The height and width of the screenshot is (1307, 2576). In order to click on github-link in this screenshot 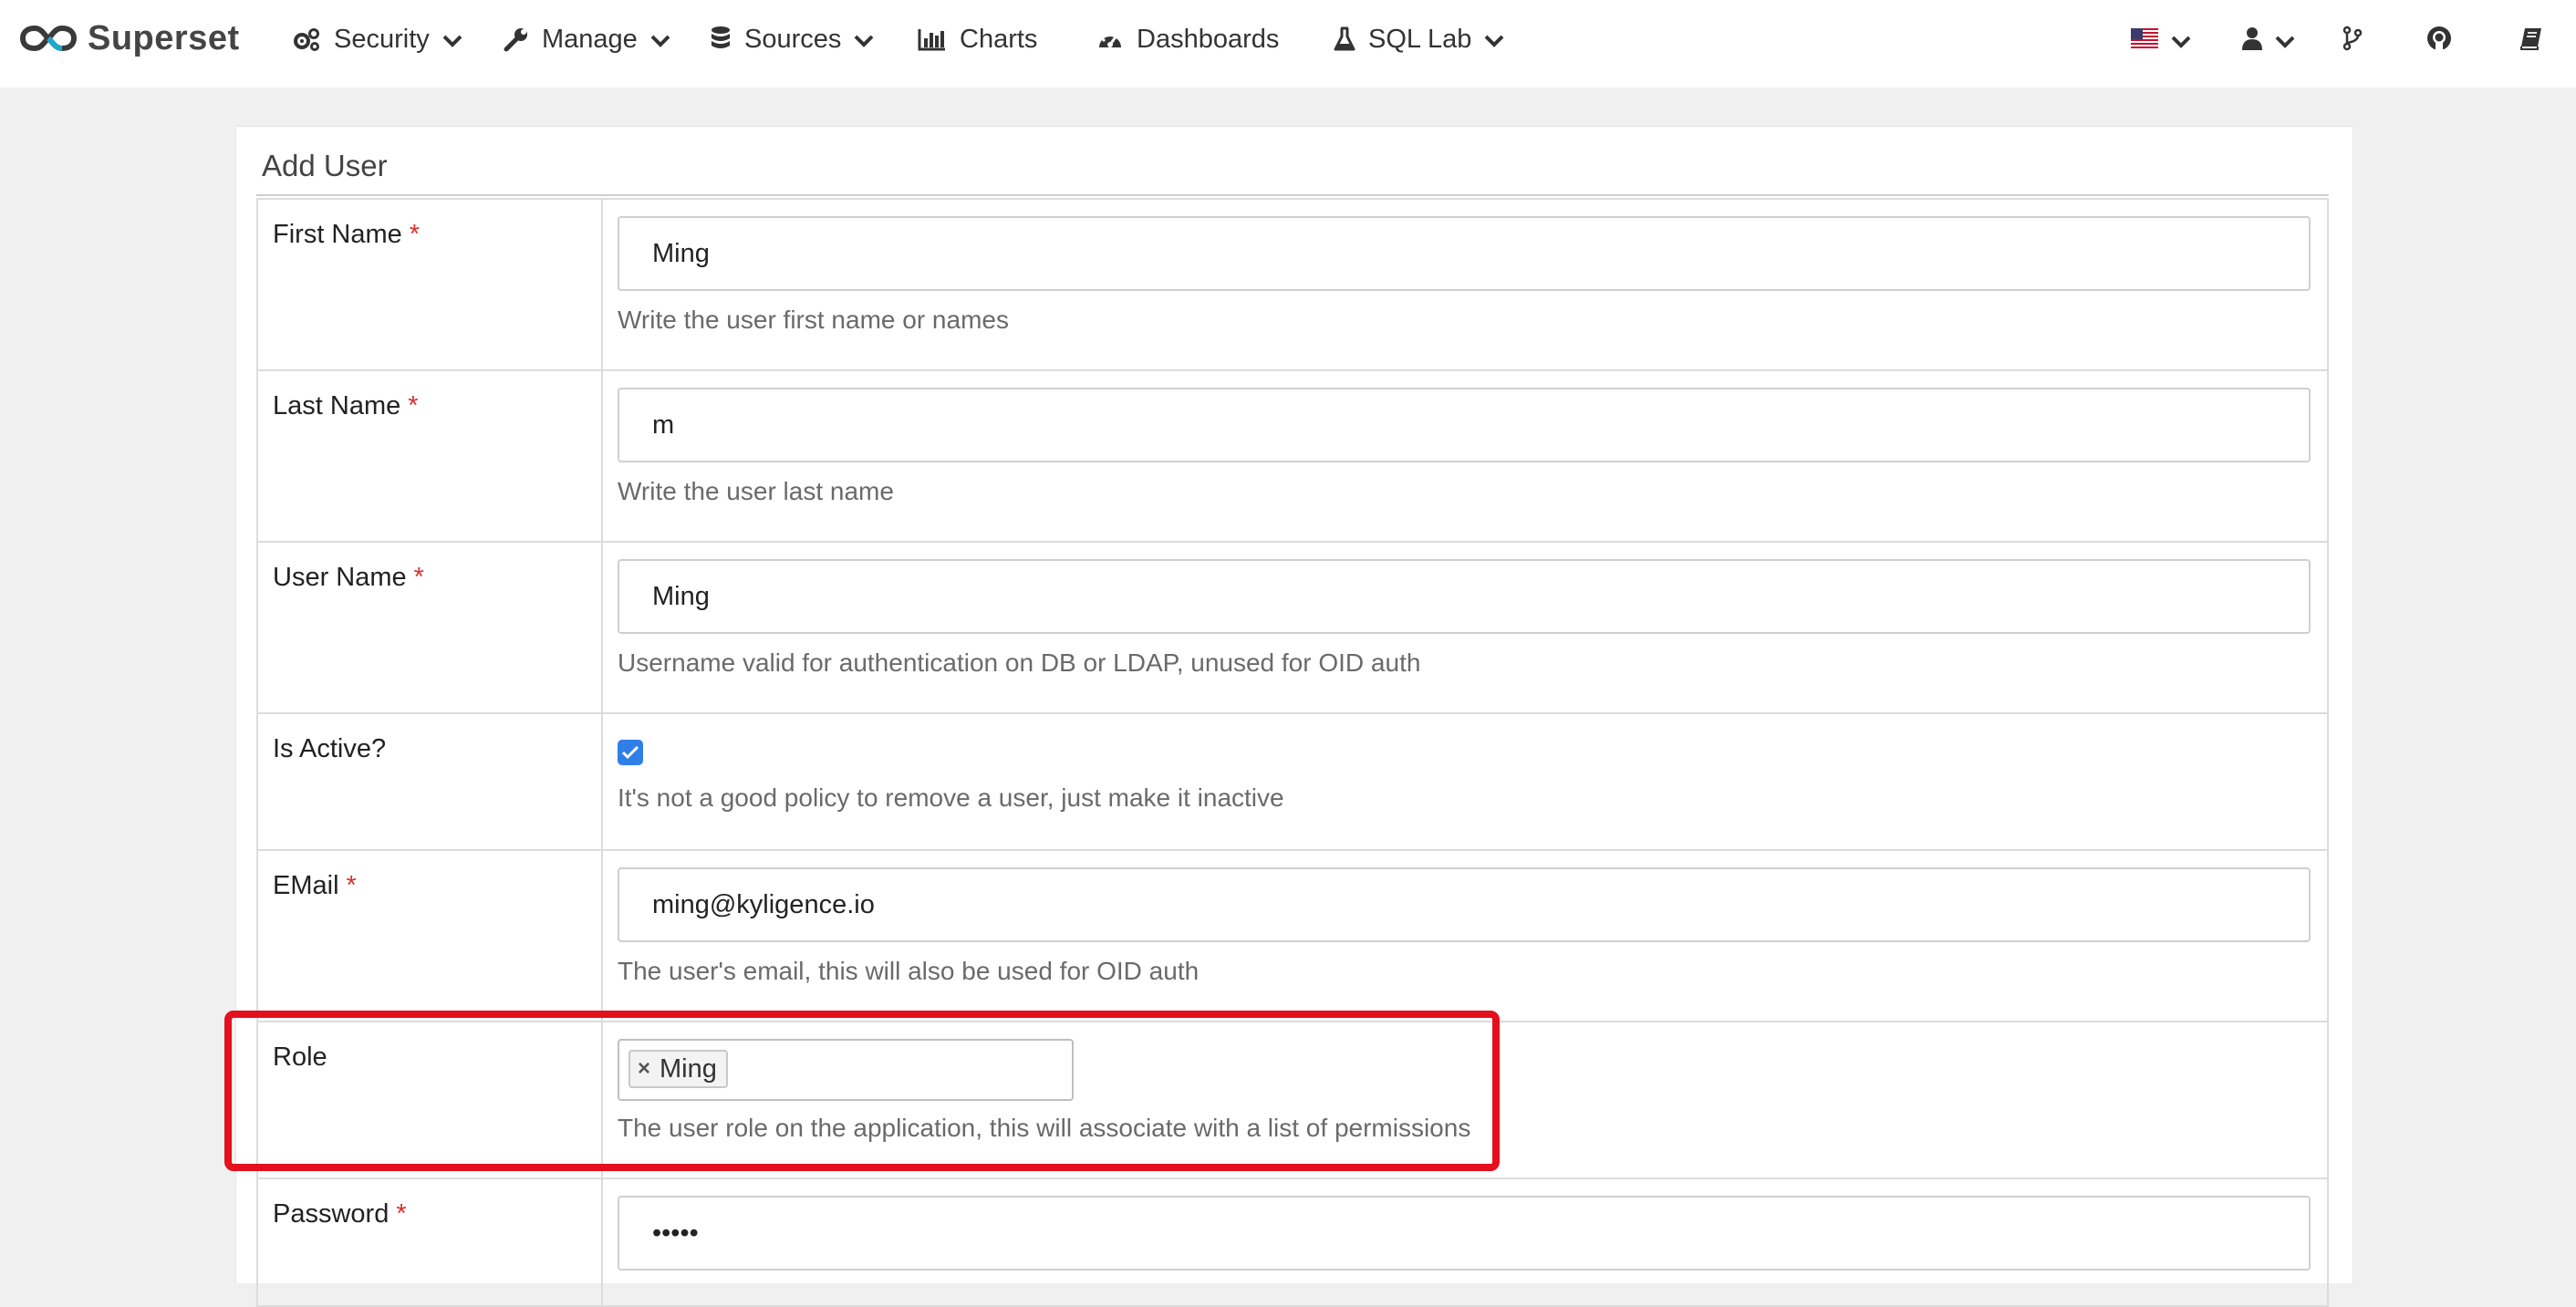, I will do `click(2439, 40)`.